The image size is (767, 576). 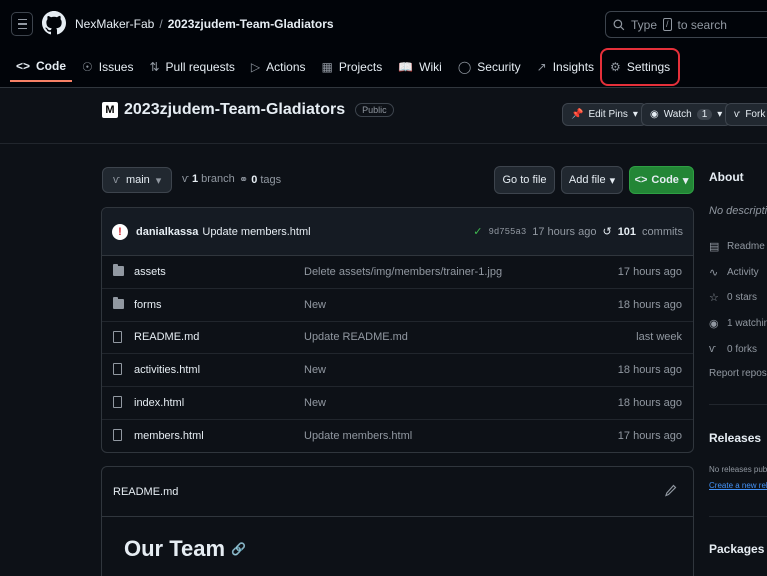 I want to click on file-time: 17 hours ago, so click(x=649, y=271).